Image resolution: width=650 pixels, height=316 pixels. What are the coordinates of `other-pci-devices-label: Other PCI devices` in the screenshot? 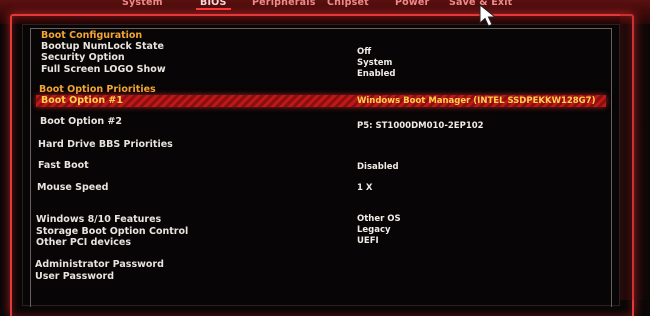 It's located at (83, 242).